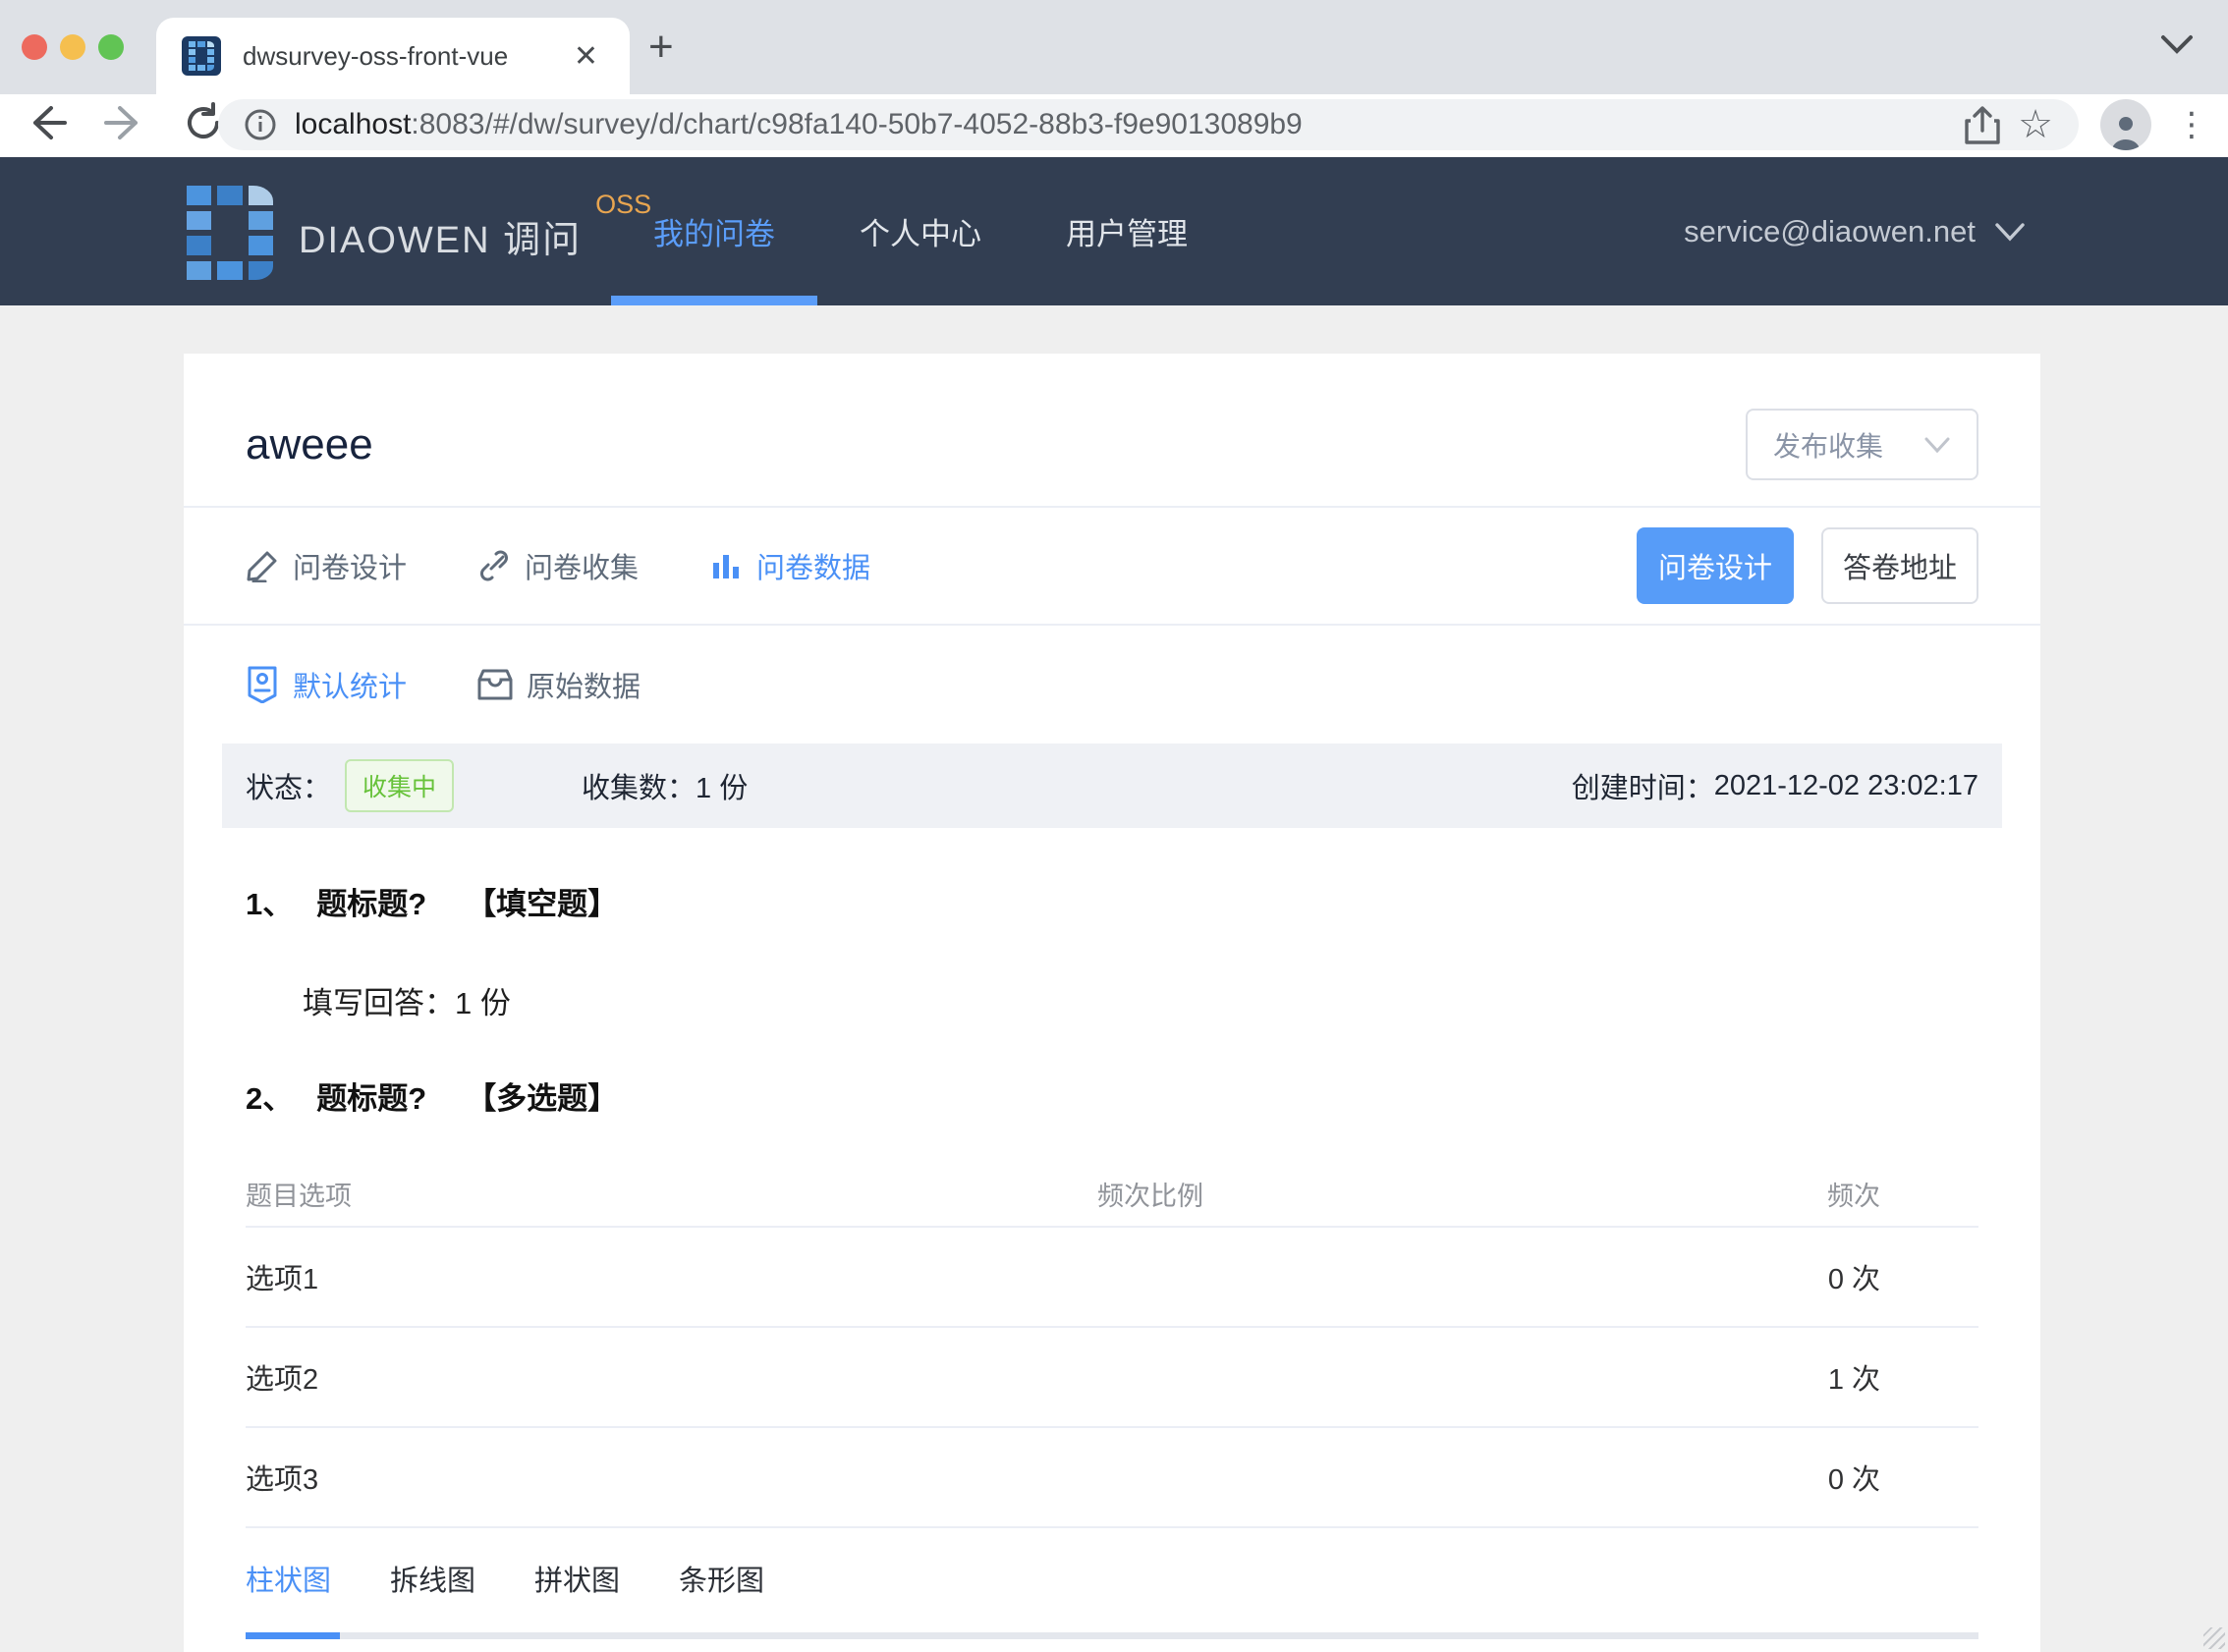  I want to click on bar-chart-icon, so click(727, 566).